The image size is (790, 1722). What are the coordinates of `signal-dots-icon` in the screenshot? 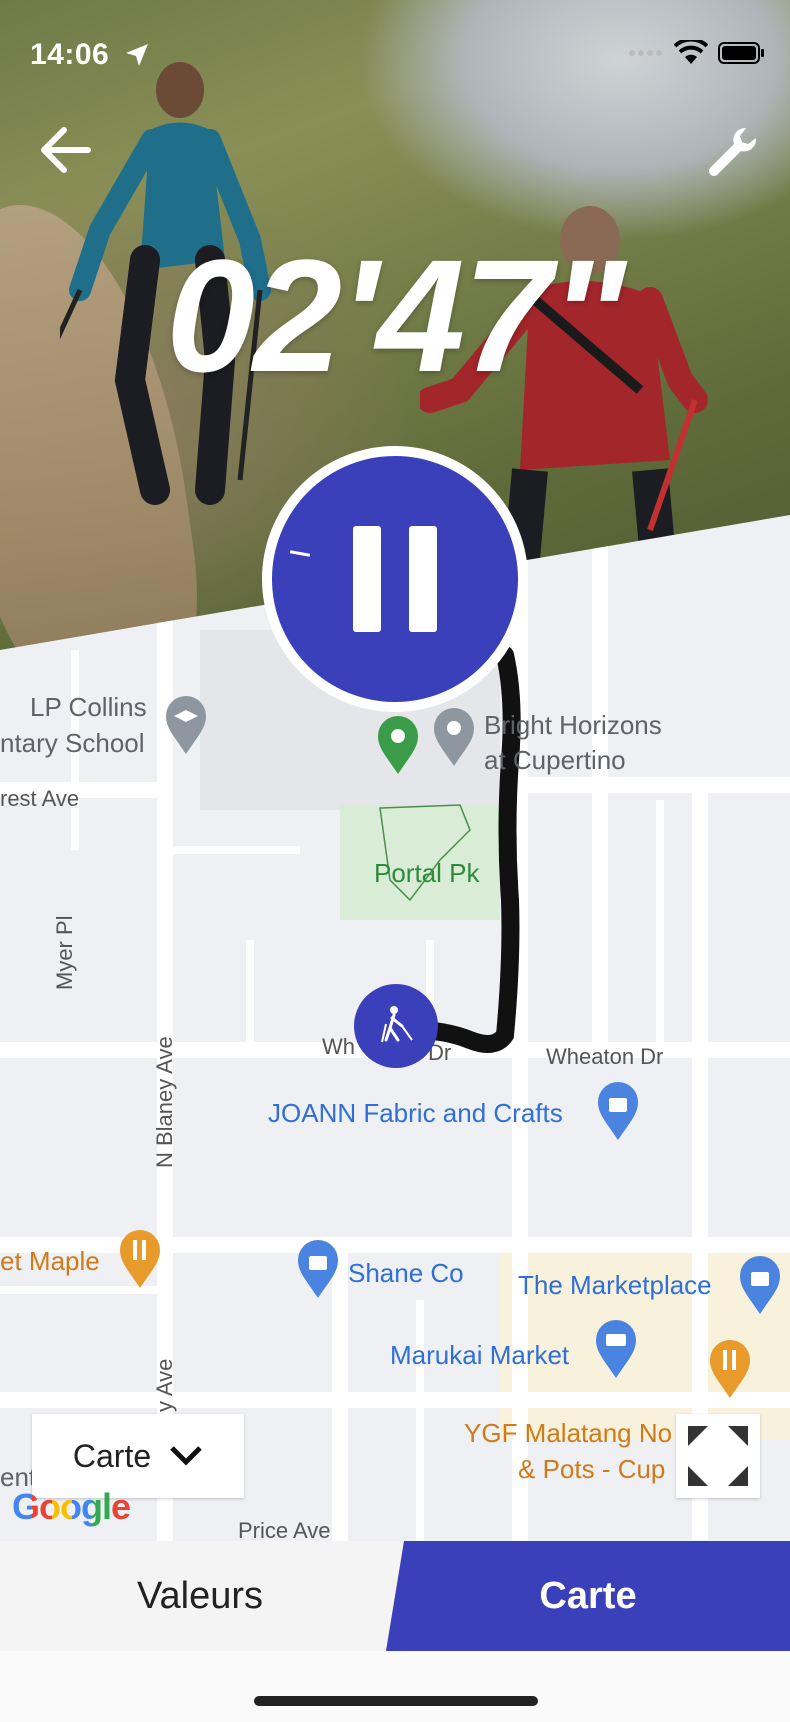 It's located at (645, 53).